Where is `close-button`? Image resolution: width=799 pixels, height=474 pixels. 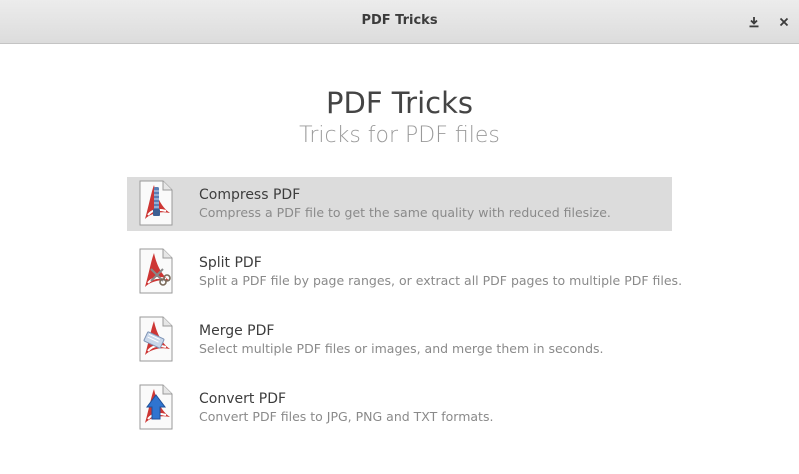 close-button is located at coordinates (784, 22).